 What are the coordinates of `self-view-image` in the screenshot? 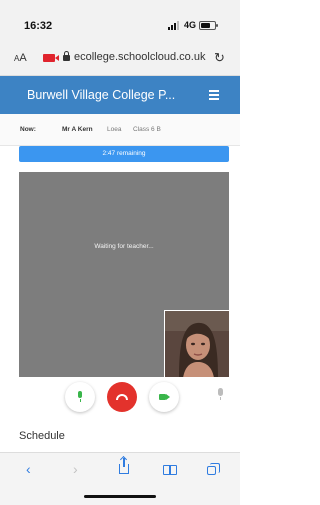 It's located at (197, 344).